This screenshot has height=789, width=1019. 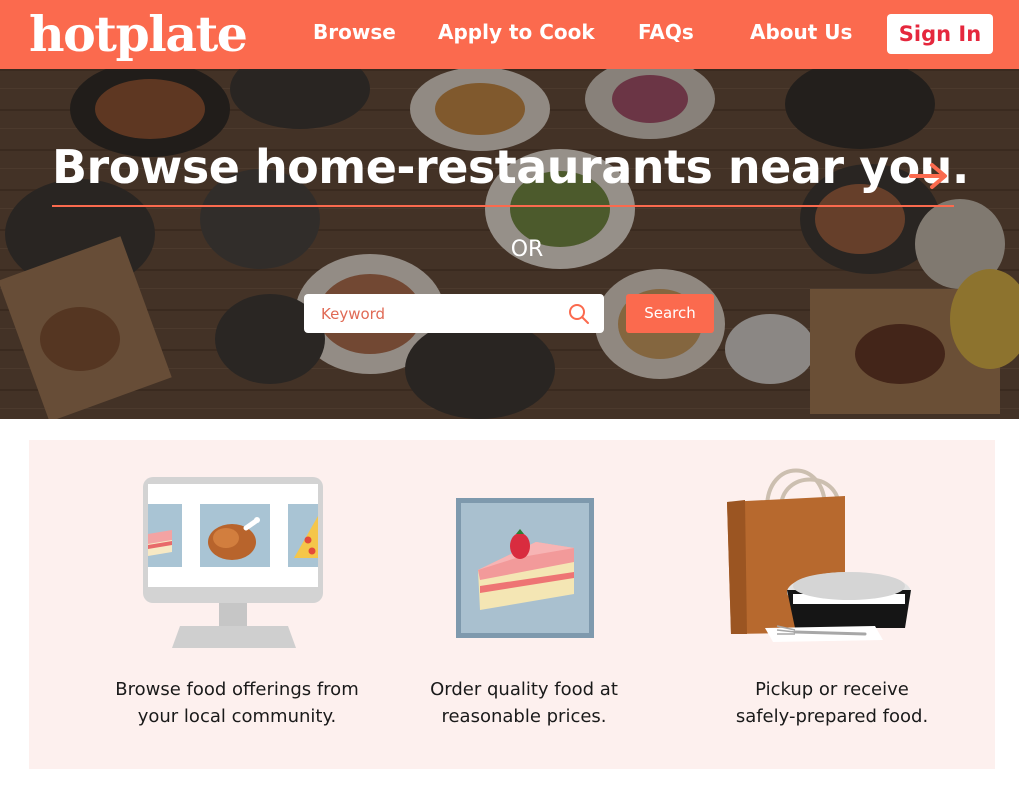 I want to click on keyword-search-input, so click(x=434, y=313).